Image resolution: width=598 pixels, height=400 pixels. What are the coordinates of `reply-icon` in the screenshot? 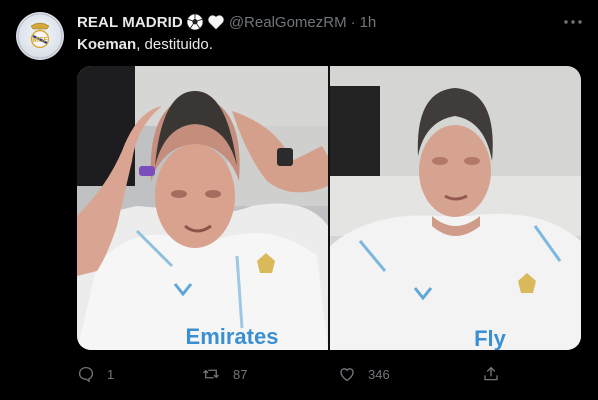 It's located at (86, 374).